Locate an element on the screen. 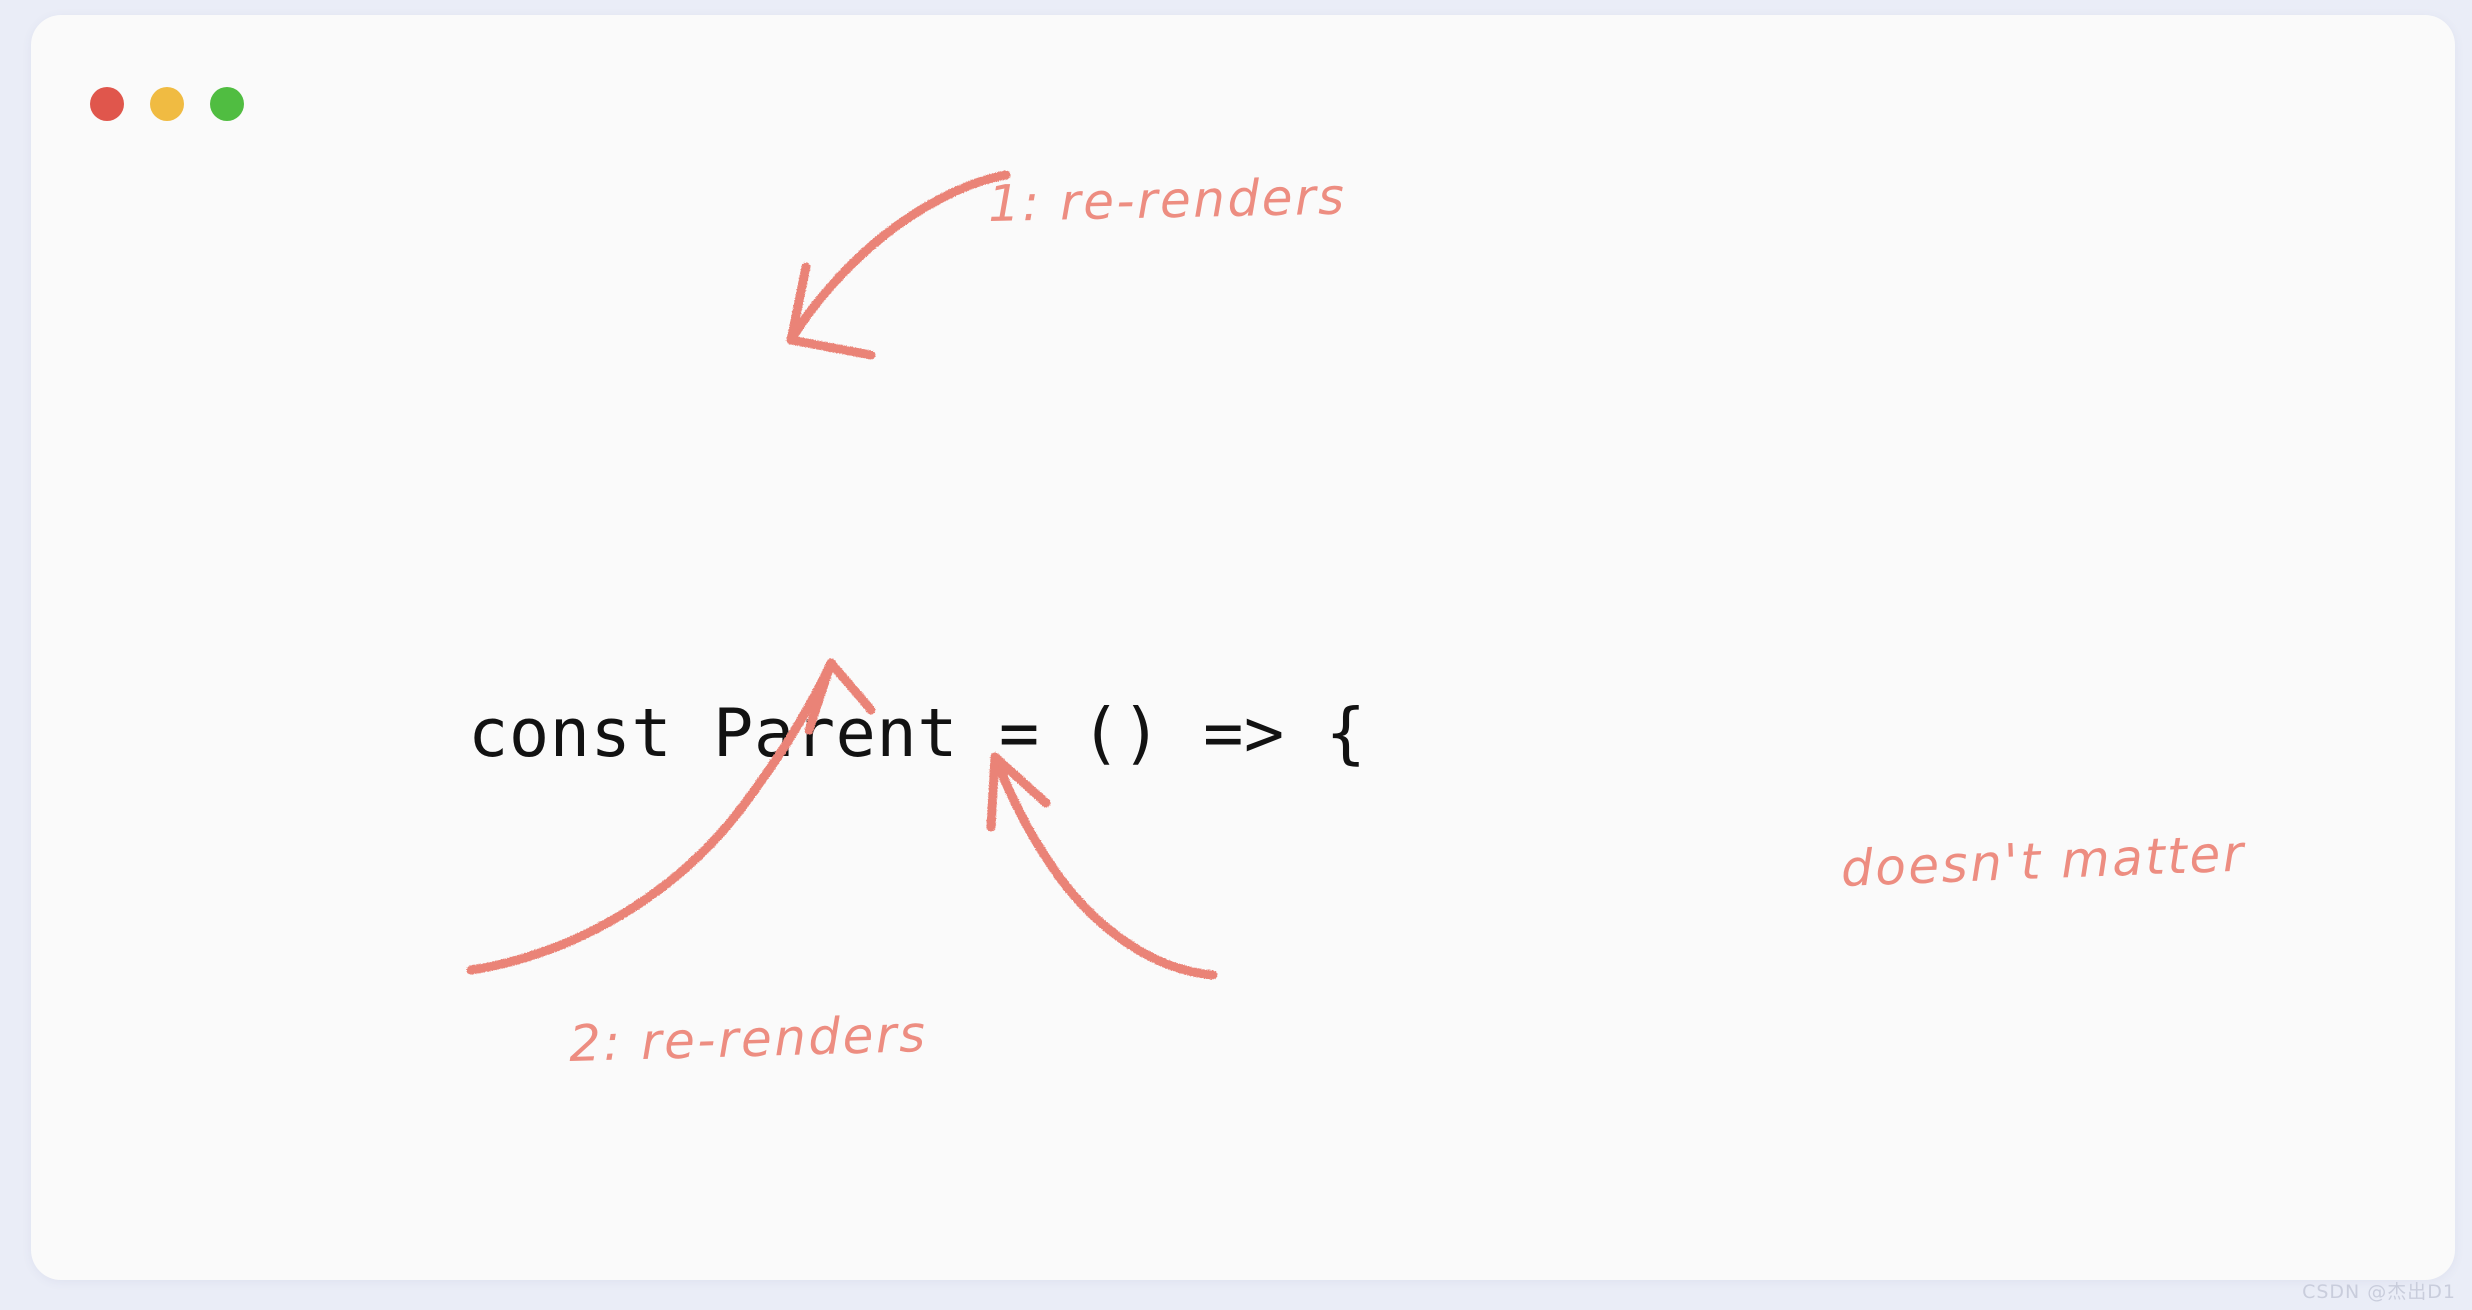 The width and height of the screenshot is (2472, 1310). annotation-note-parent: 1: re-renders is located at coordinates (1167, 200).